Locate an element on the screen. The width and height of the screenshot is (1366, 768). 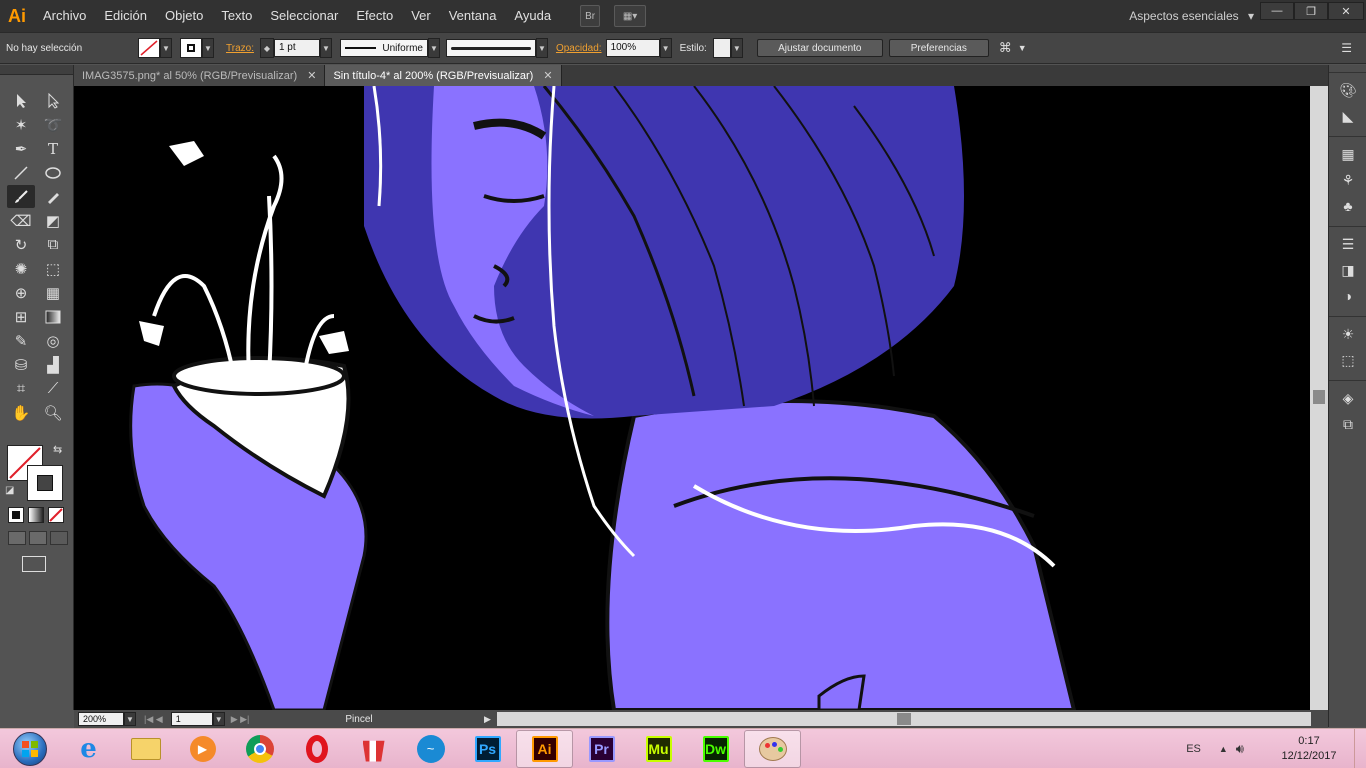
appearance-panel-icon: ☀ is located at coordinates (1347, 334).